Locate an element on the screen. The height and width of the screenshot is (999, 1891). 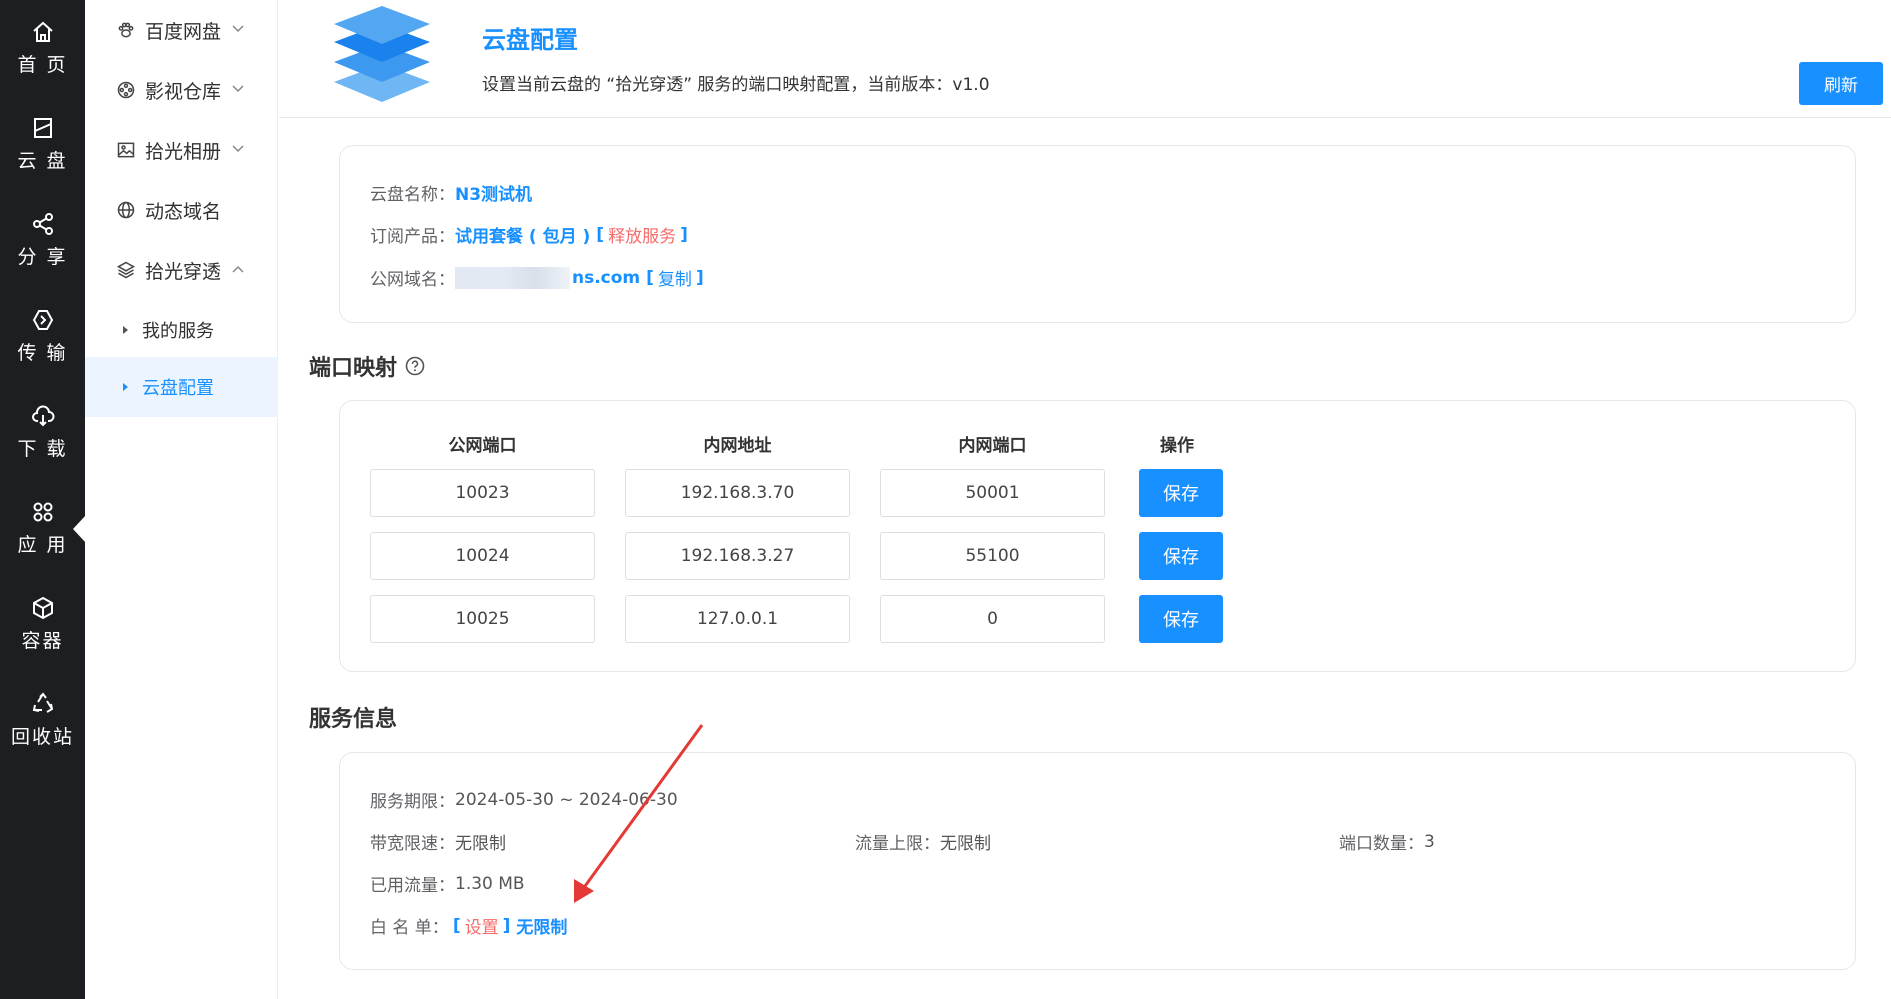
rail-item-recycle: 回收站 is located at coordinates (42, 720).